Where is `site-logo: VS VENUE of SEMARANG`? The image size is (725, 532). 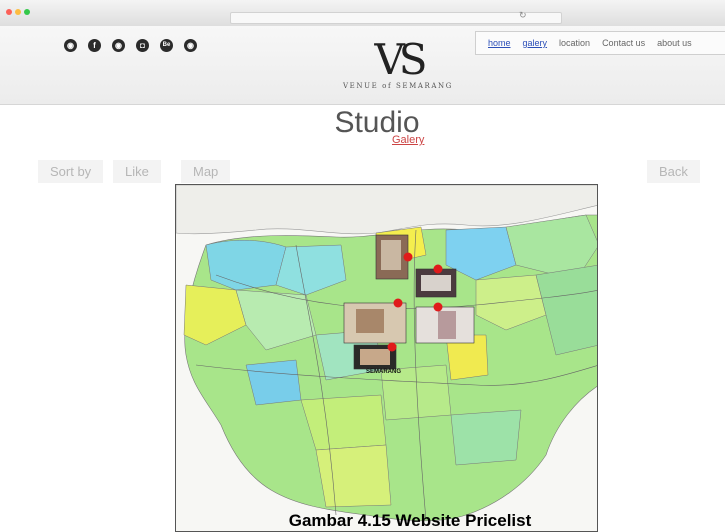 site-logo: VS VENUE of SEMARANG is located at coordinates (398, 63).